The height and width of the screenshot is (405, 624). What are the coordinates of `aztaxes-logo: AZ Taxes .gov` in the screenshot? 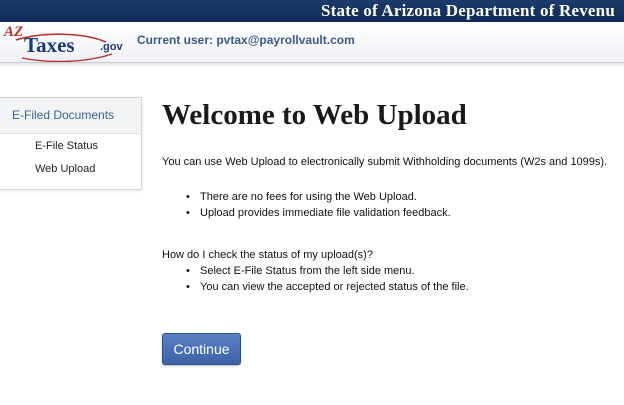 It's located at (66, 43).